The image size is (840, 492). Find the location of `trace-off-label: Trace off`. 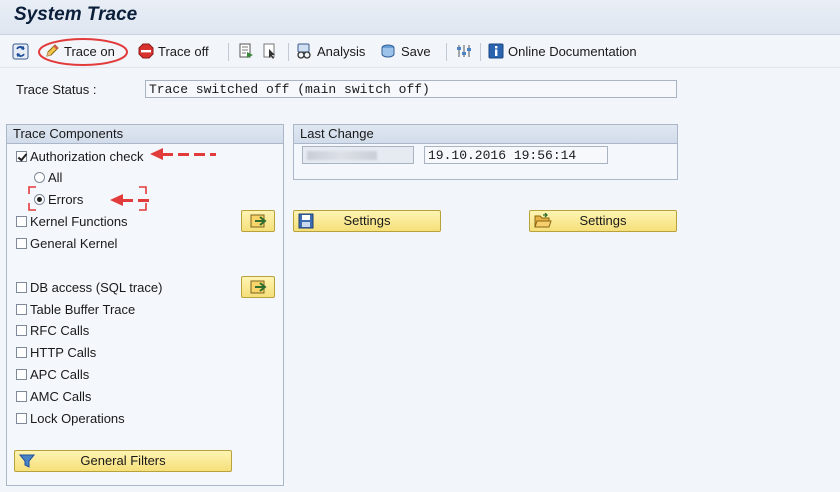

trace-off-label: Trace off is located at coordinates (183, 51).